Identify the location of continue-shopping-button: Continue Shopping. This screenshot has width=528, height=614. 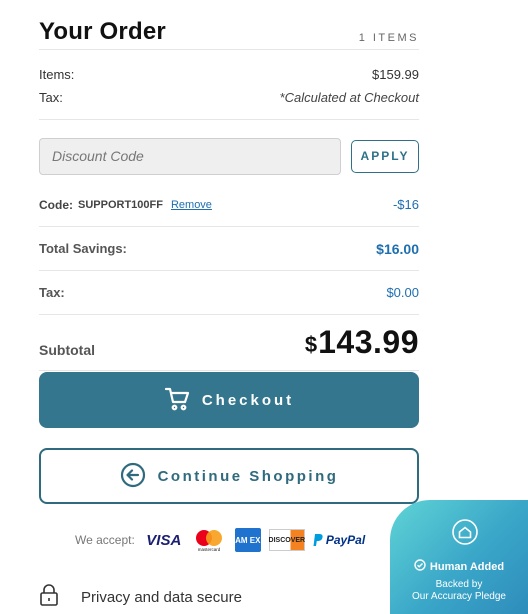
(229, 476).